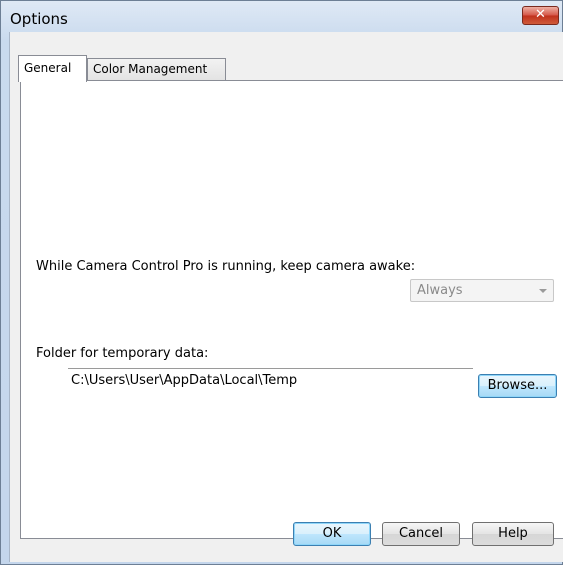 The width and height of the screenshot is (563, 565). I want to click on cancel-button: Cancel, so click(421, 534).